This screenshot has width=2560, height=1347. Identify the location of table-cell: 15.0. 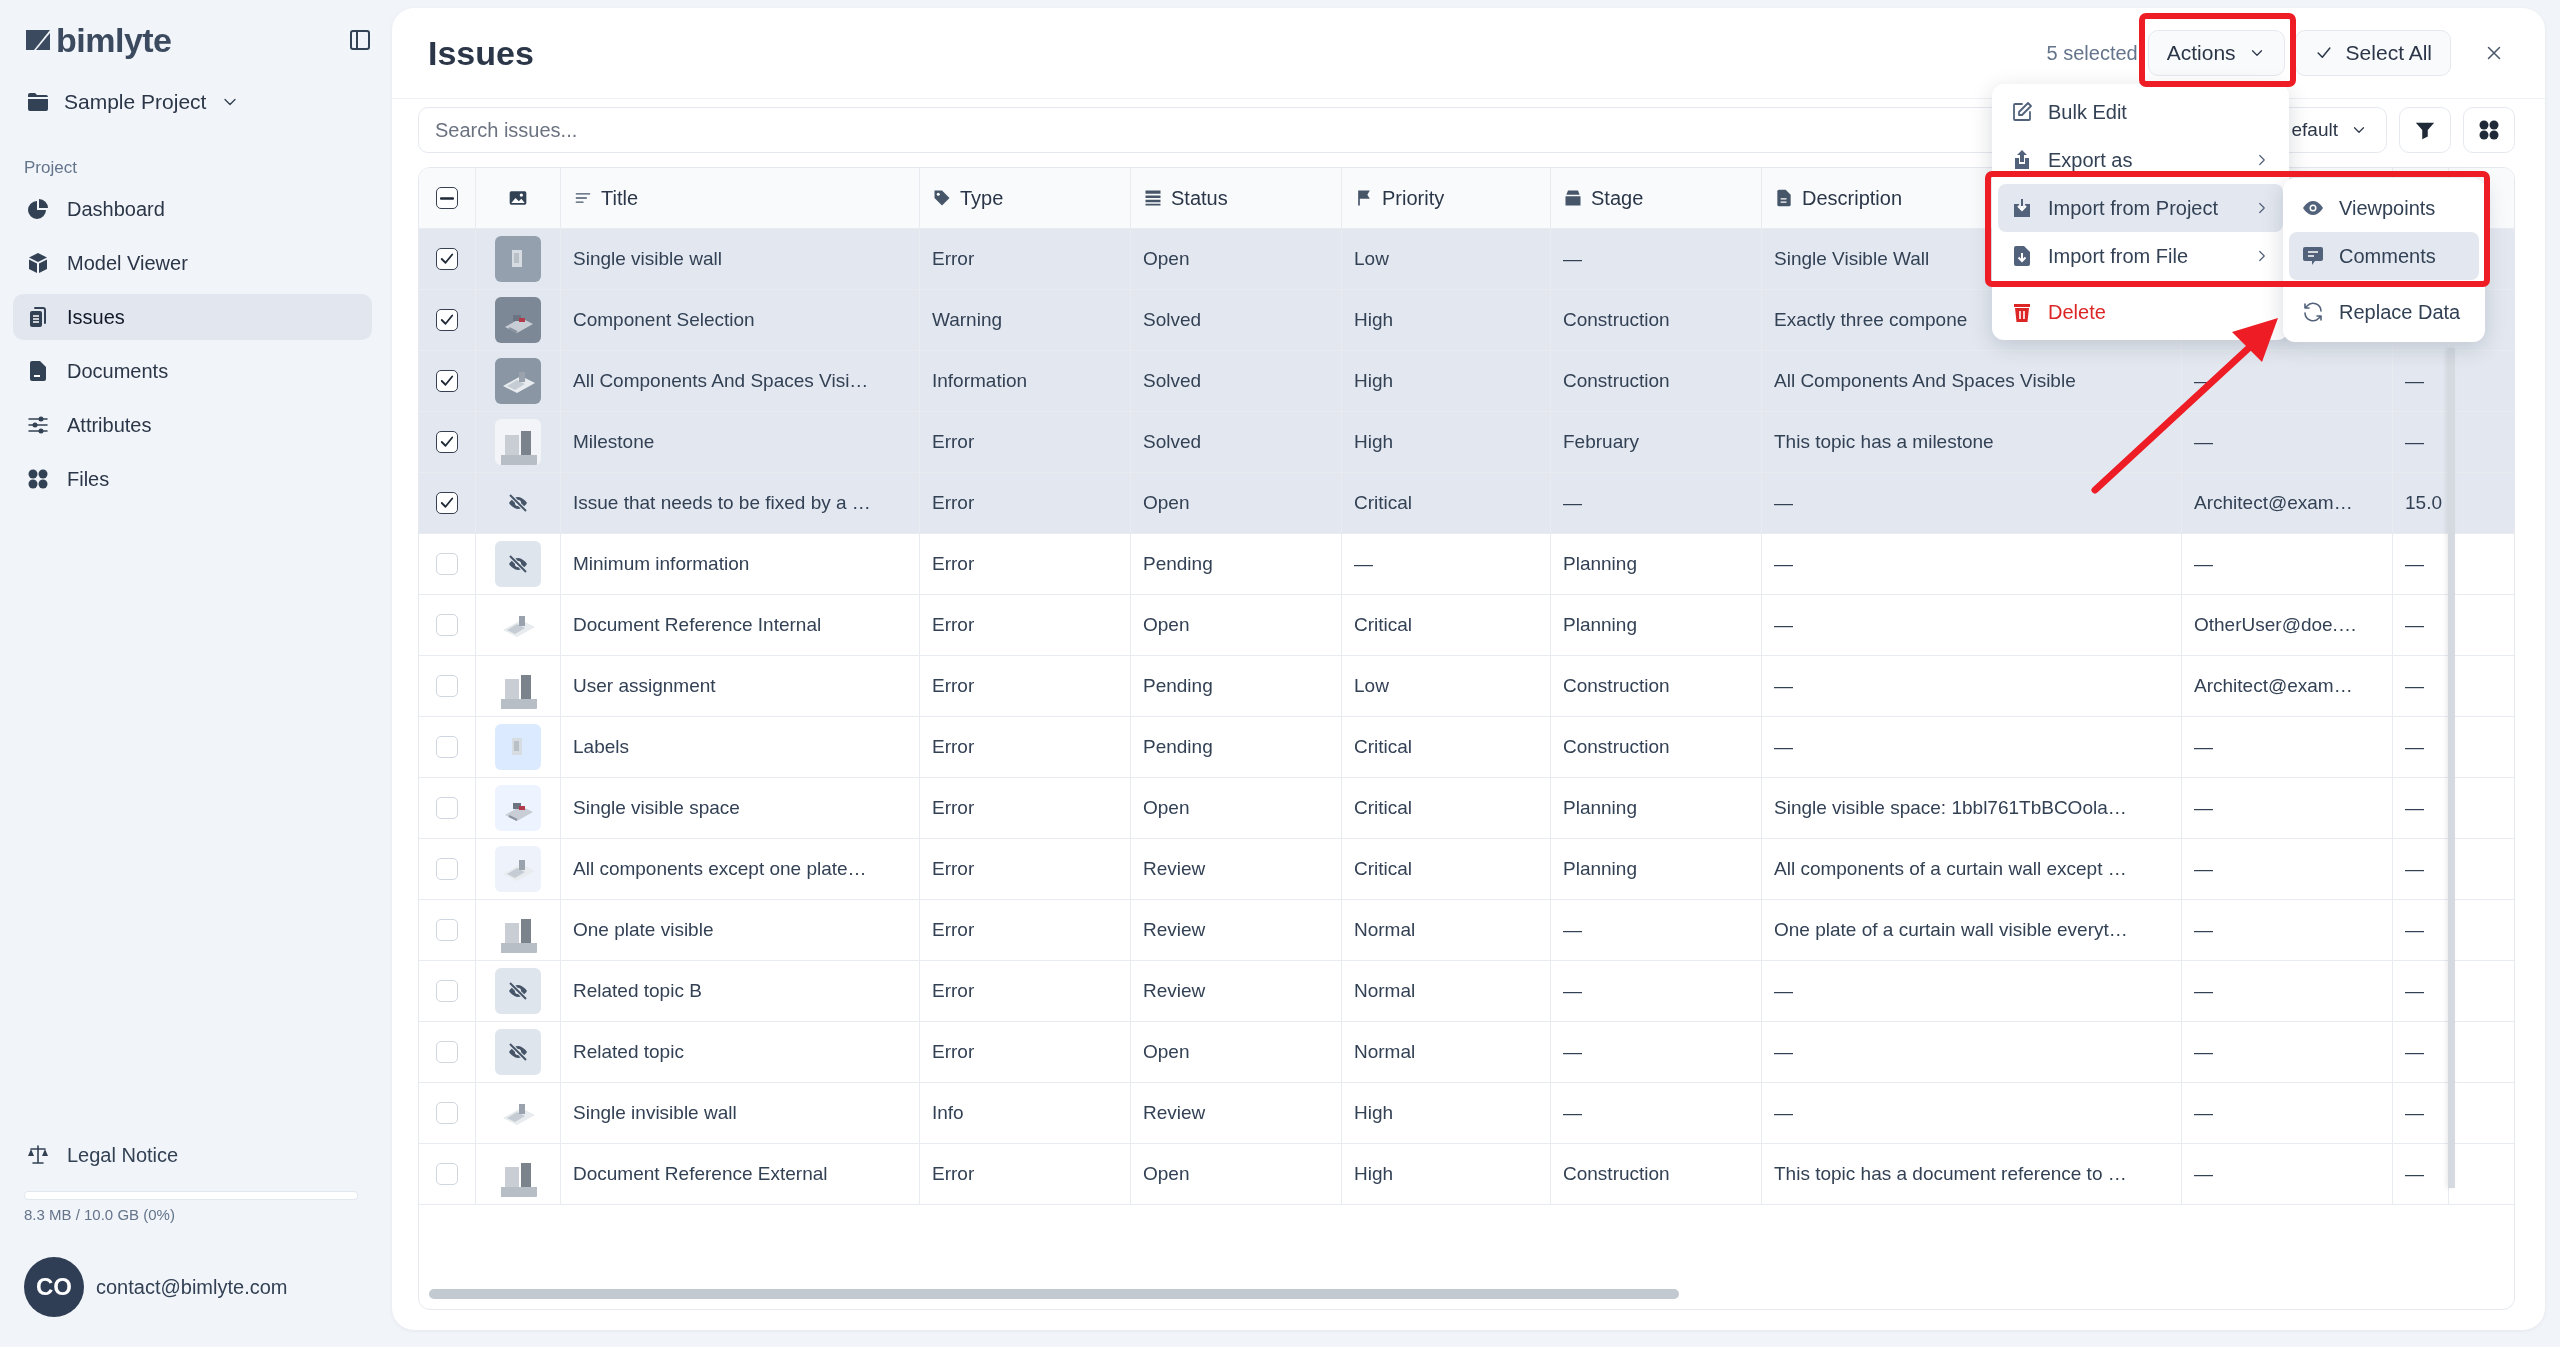
(2423, 503).